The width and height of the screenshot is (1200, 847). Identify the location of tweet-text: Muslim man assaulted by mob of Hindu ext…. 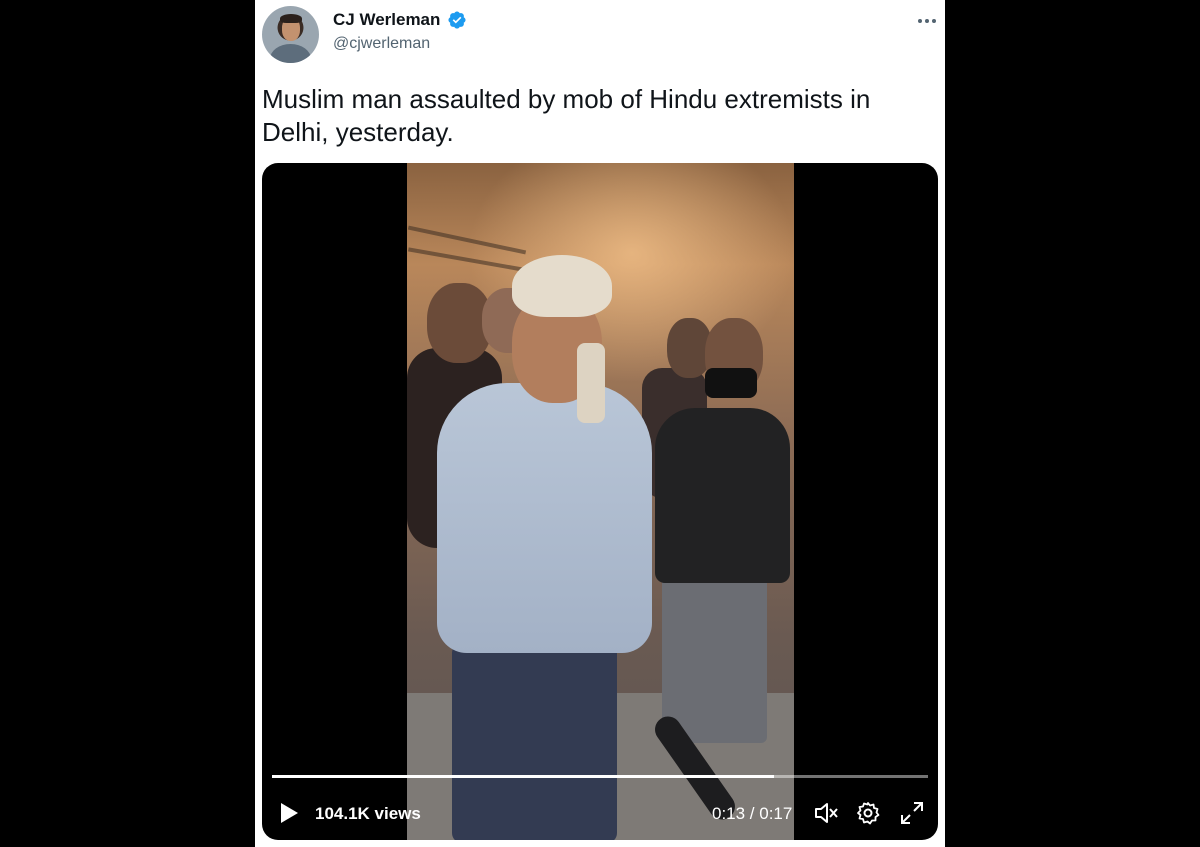
(566, 115).